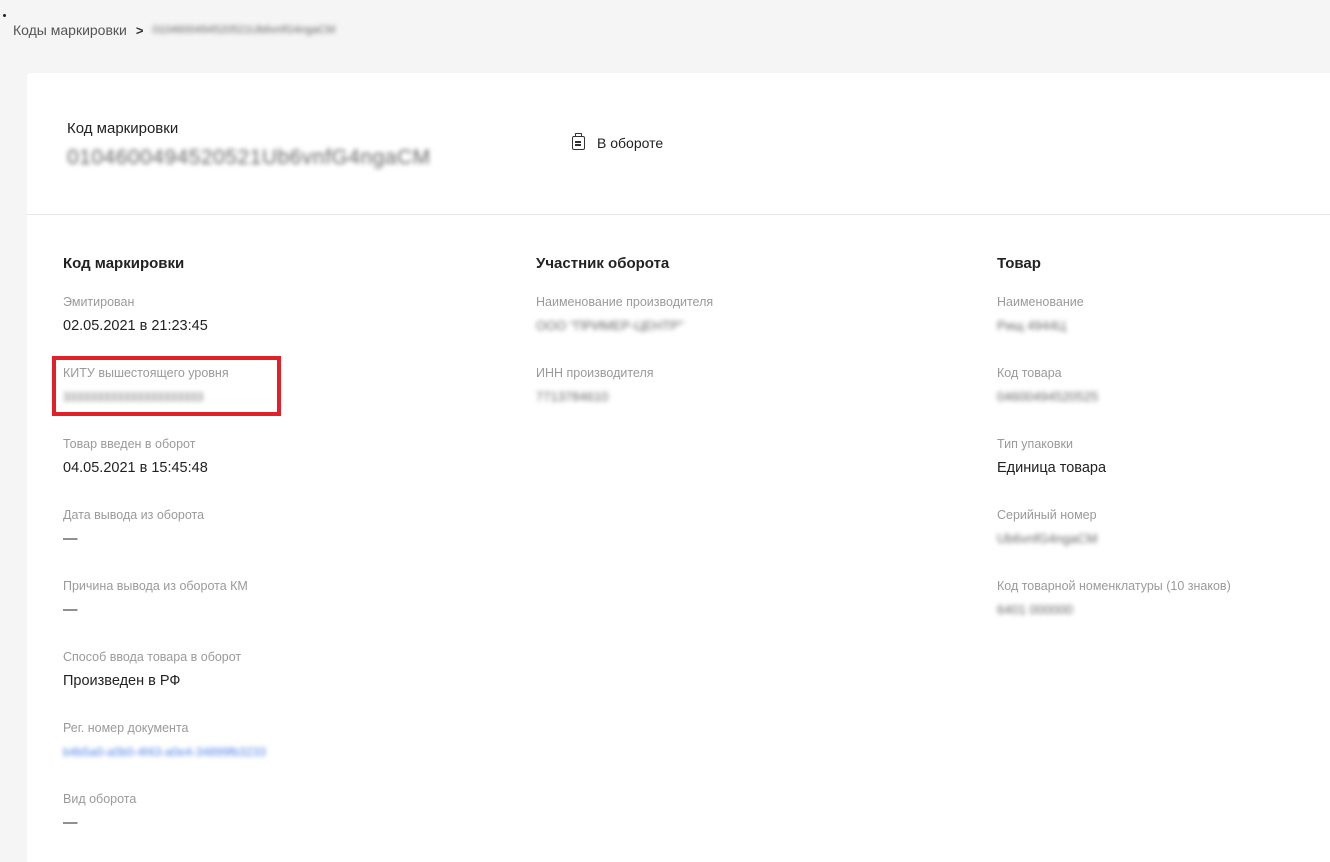 This screenshot has width=1330, height=862. What do you see at coordinates (610, 325) in the screenshot?
I see `field-value: ООО "ПРИМЕР-ЦЕНТР"` at bounding box center [610, 325].